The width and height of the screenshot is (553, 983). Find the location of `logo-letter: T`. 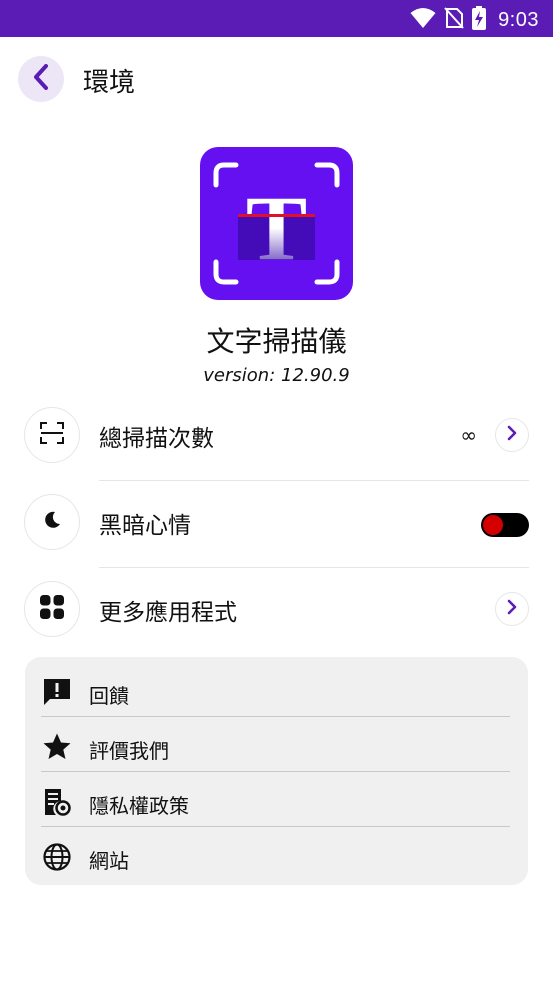

logo-letter: T is located at coordinates (276, 228).